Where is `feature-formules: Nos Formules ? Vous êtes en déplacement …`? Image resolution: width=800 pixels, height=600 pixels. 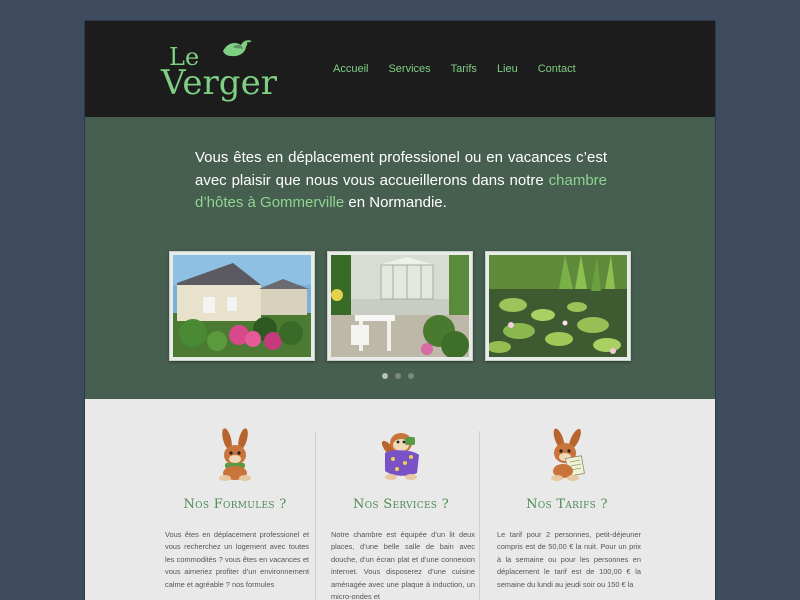 feature-formules: Nos Formules ? Vous êtes en déplacement … is located at coordinates (235, 499).